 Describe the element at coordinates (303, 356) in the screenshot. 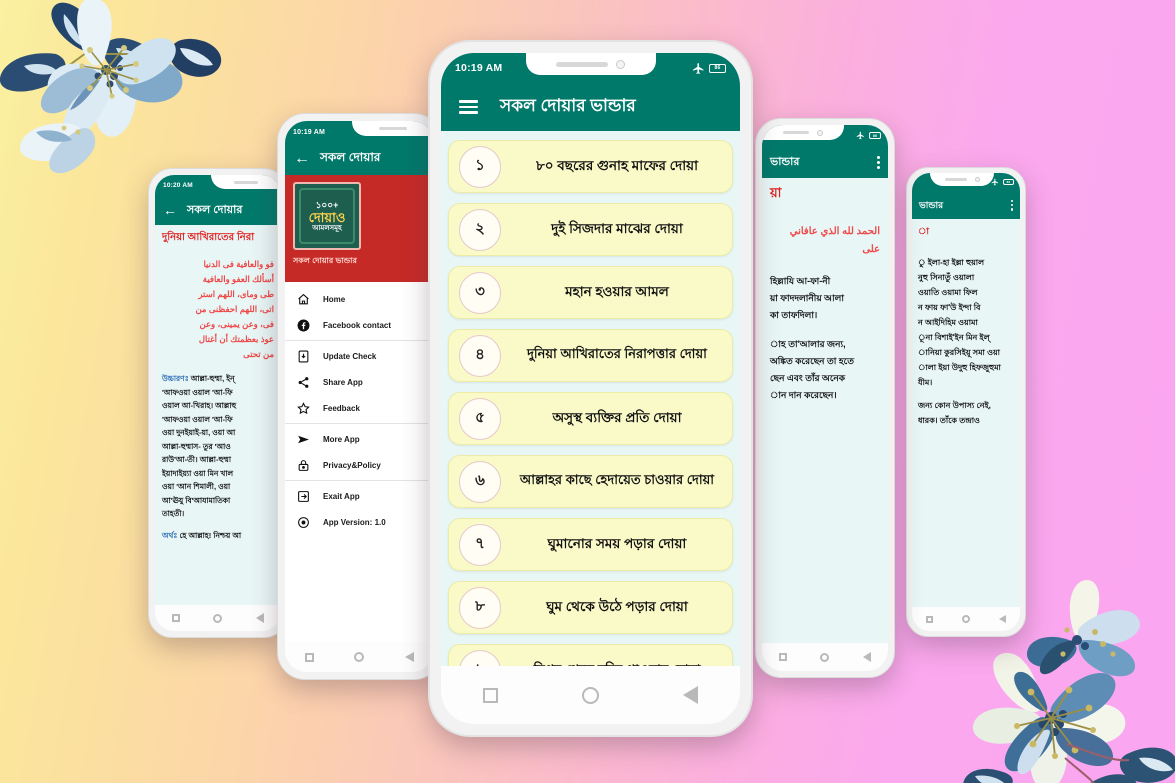

I see `update-icon` at that location.